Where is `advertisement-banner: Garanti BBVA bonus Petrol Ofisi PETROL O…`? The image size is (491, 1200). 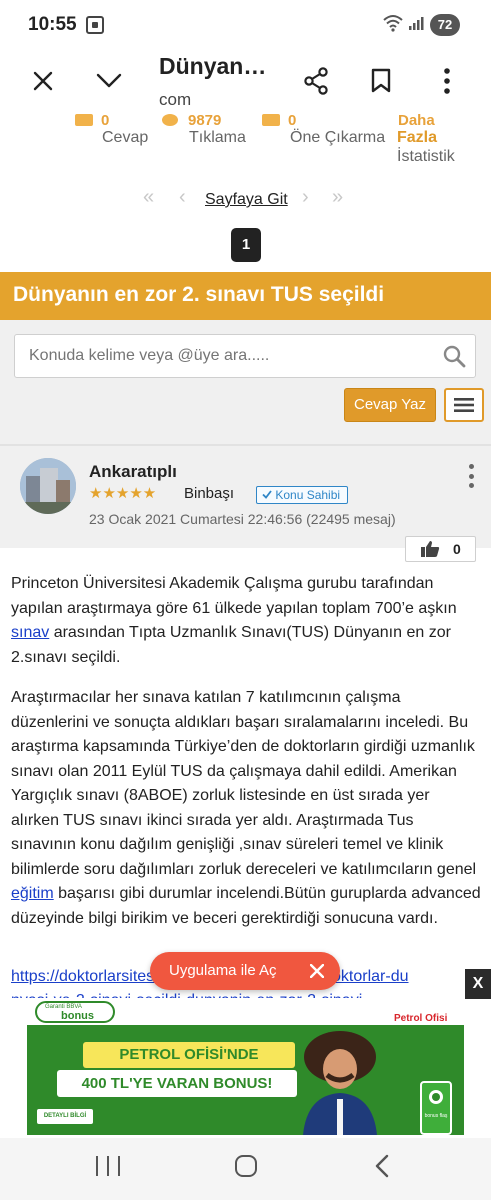 advertisement-banner: Garanti BBVA bonus Petrol Ofisi PETROL O… is located at coordinates (245, 1067).